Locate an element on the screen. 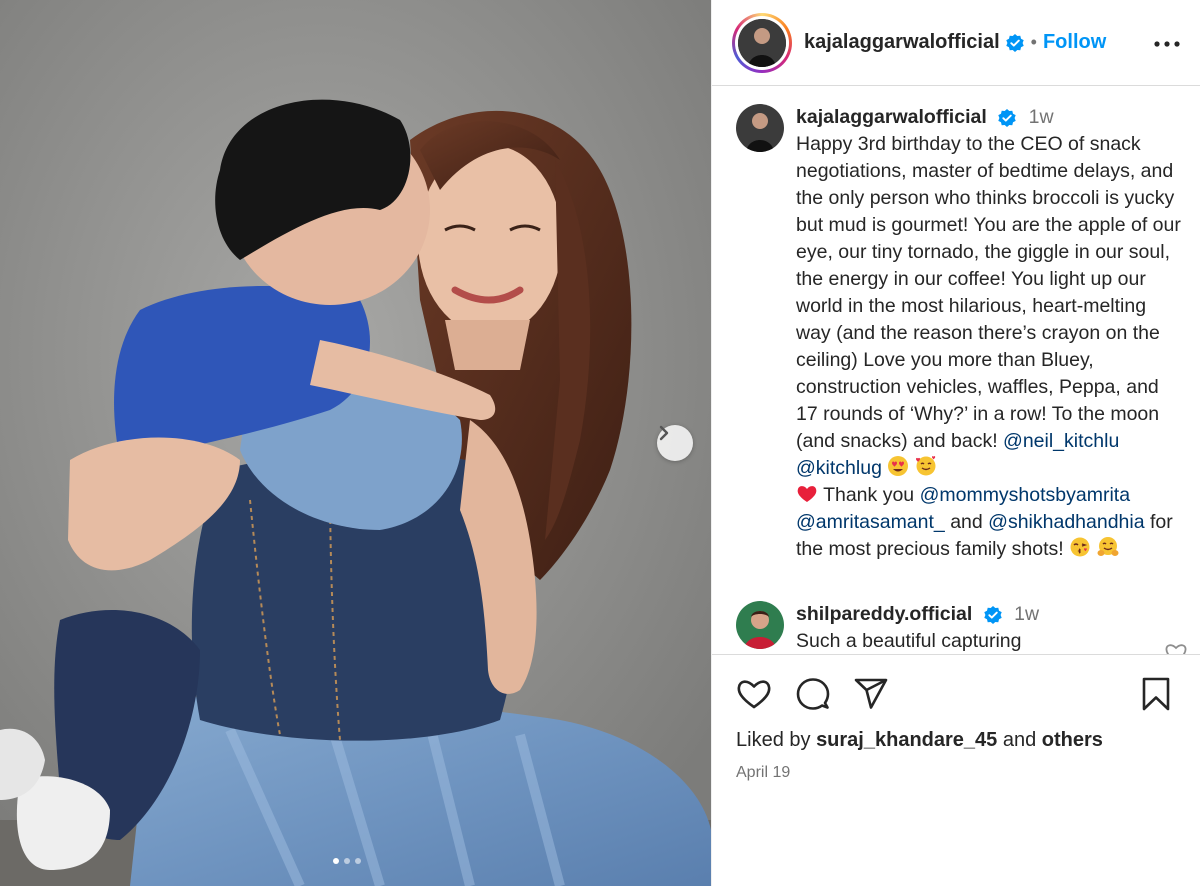  likes-summary: Liked by suraj_khandare_45 and others is located at coordinates (956, 740).